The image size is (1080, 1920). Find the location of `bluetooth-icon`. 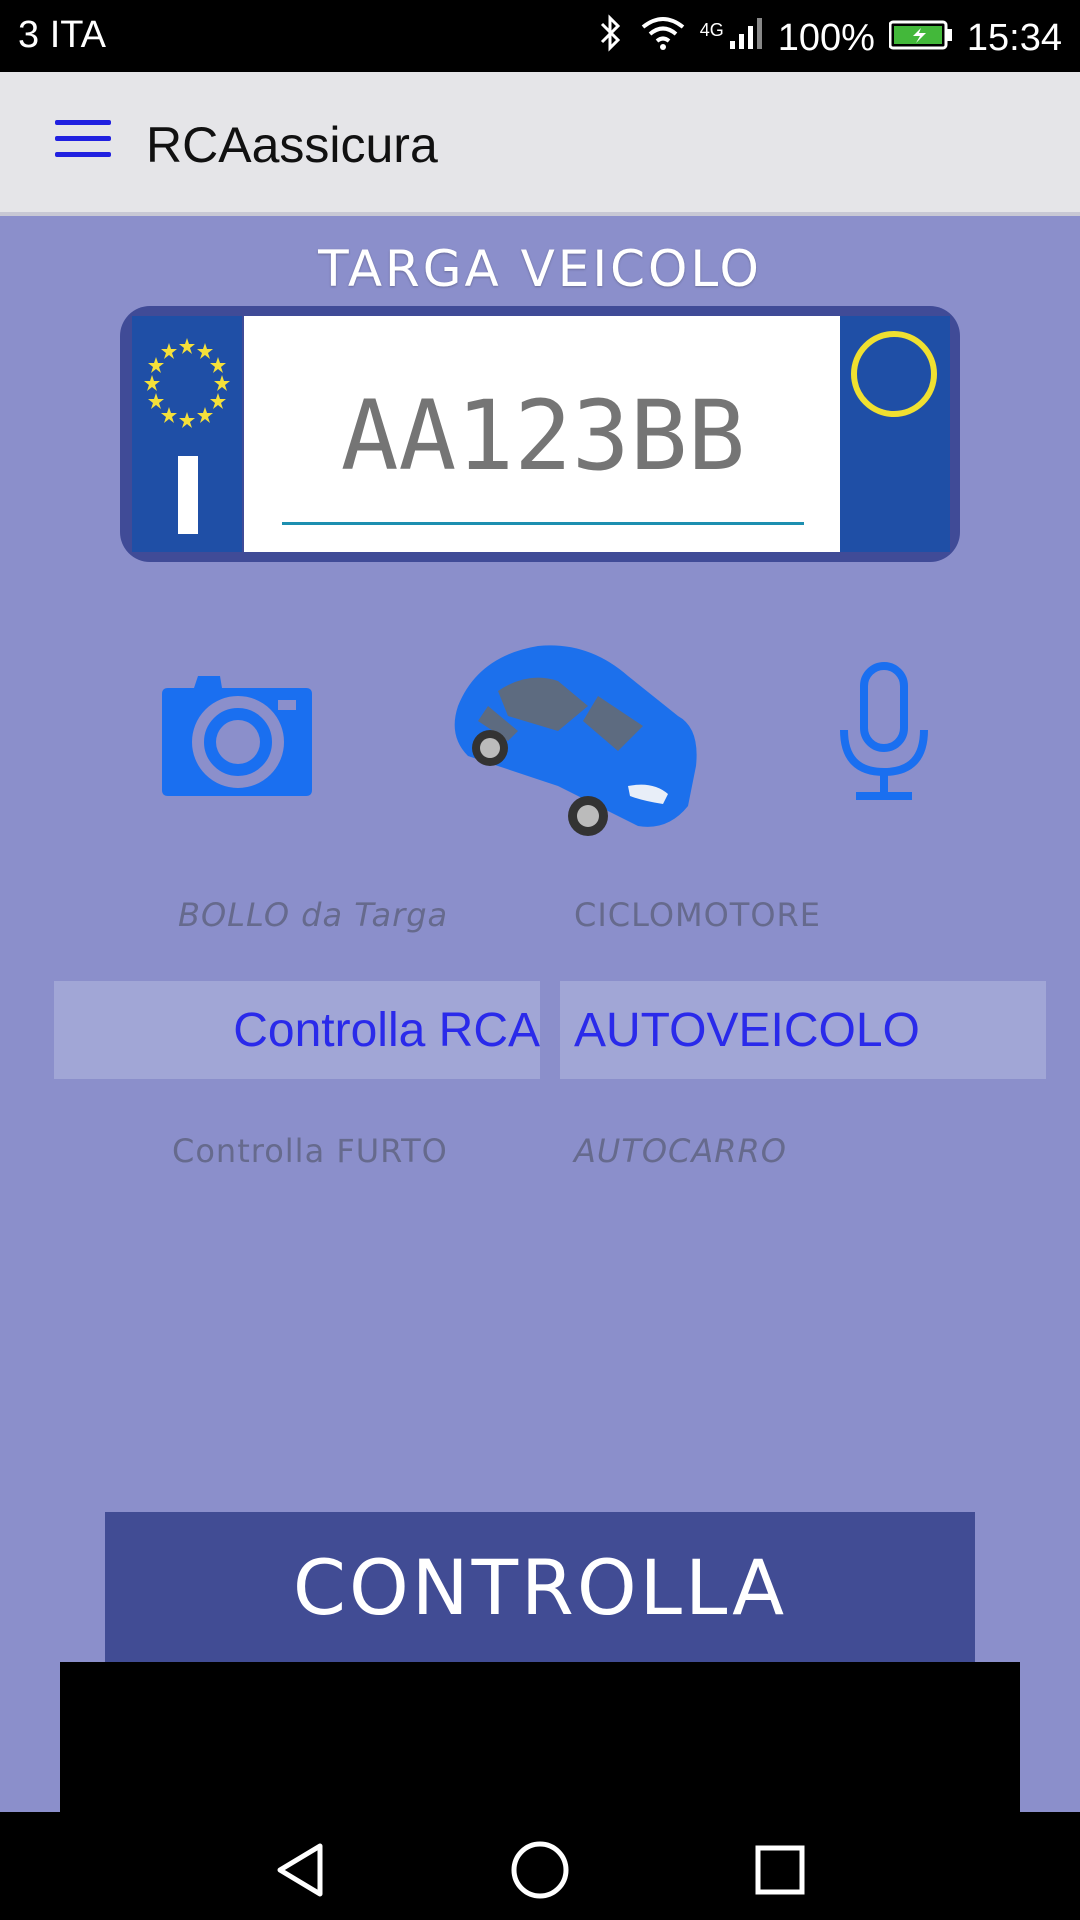

bluetooth-icon is located at coordinates (611, 38).